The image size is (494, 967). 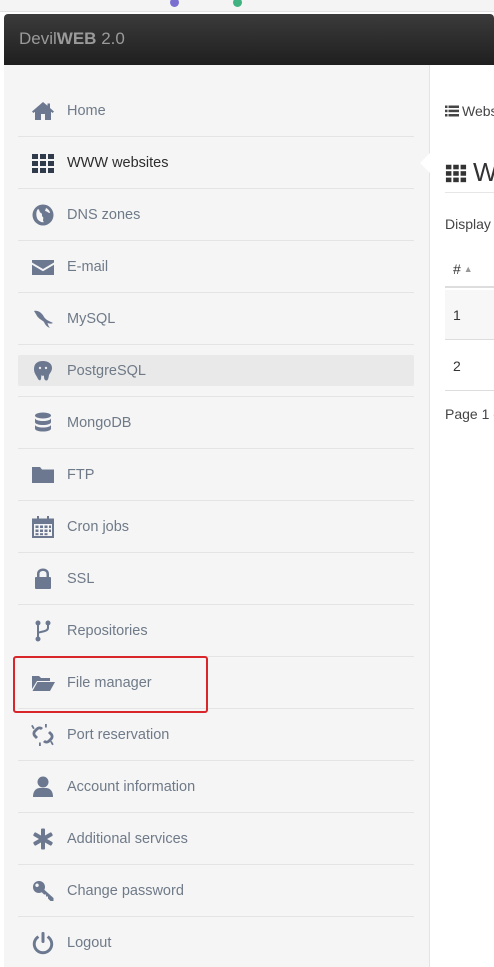 What do you see at coordinates (43, 891) in the screenshot?
I see `key-icon` at bounding box center [43, 891].